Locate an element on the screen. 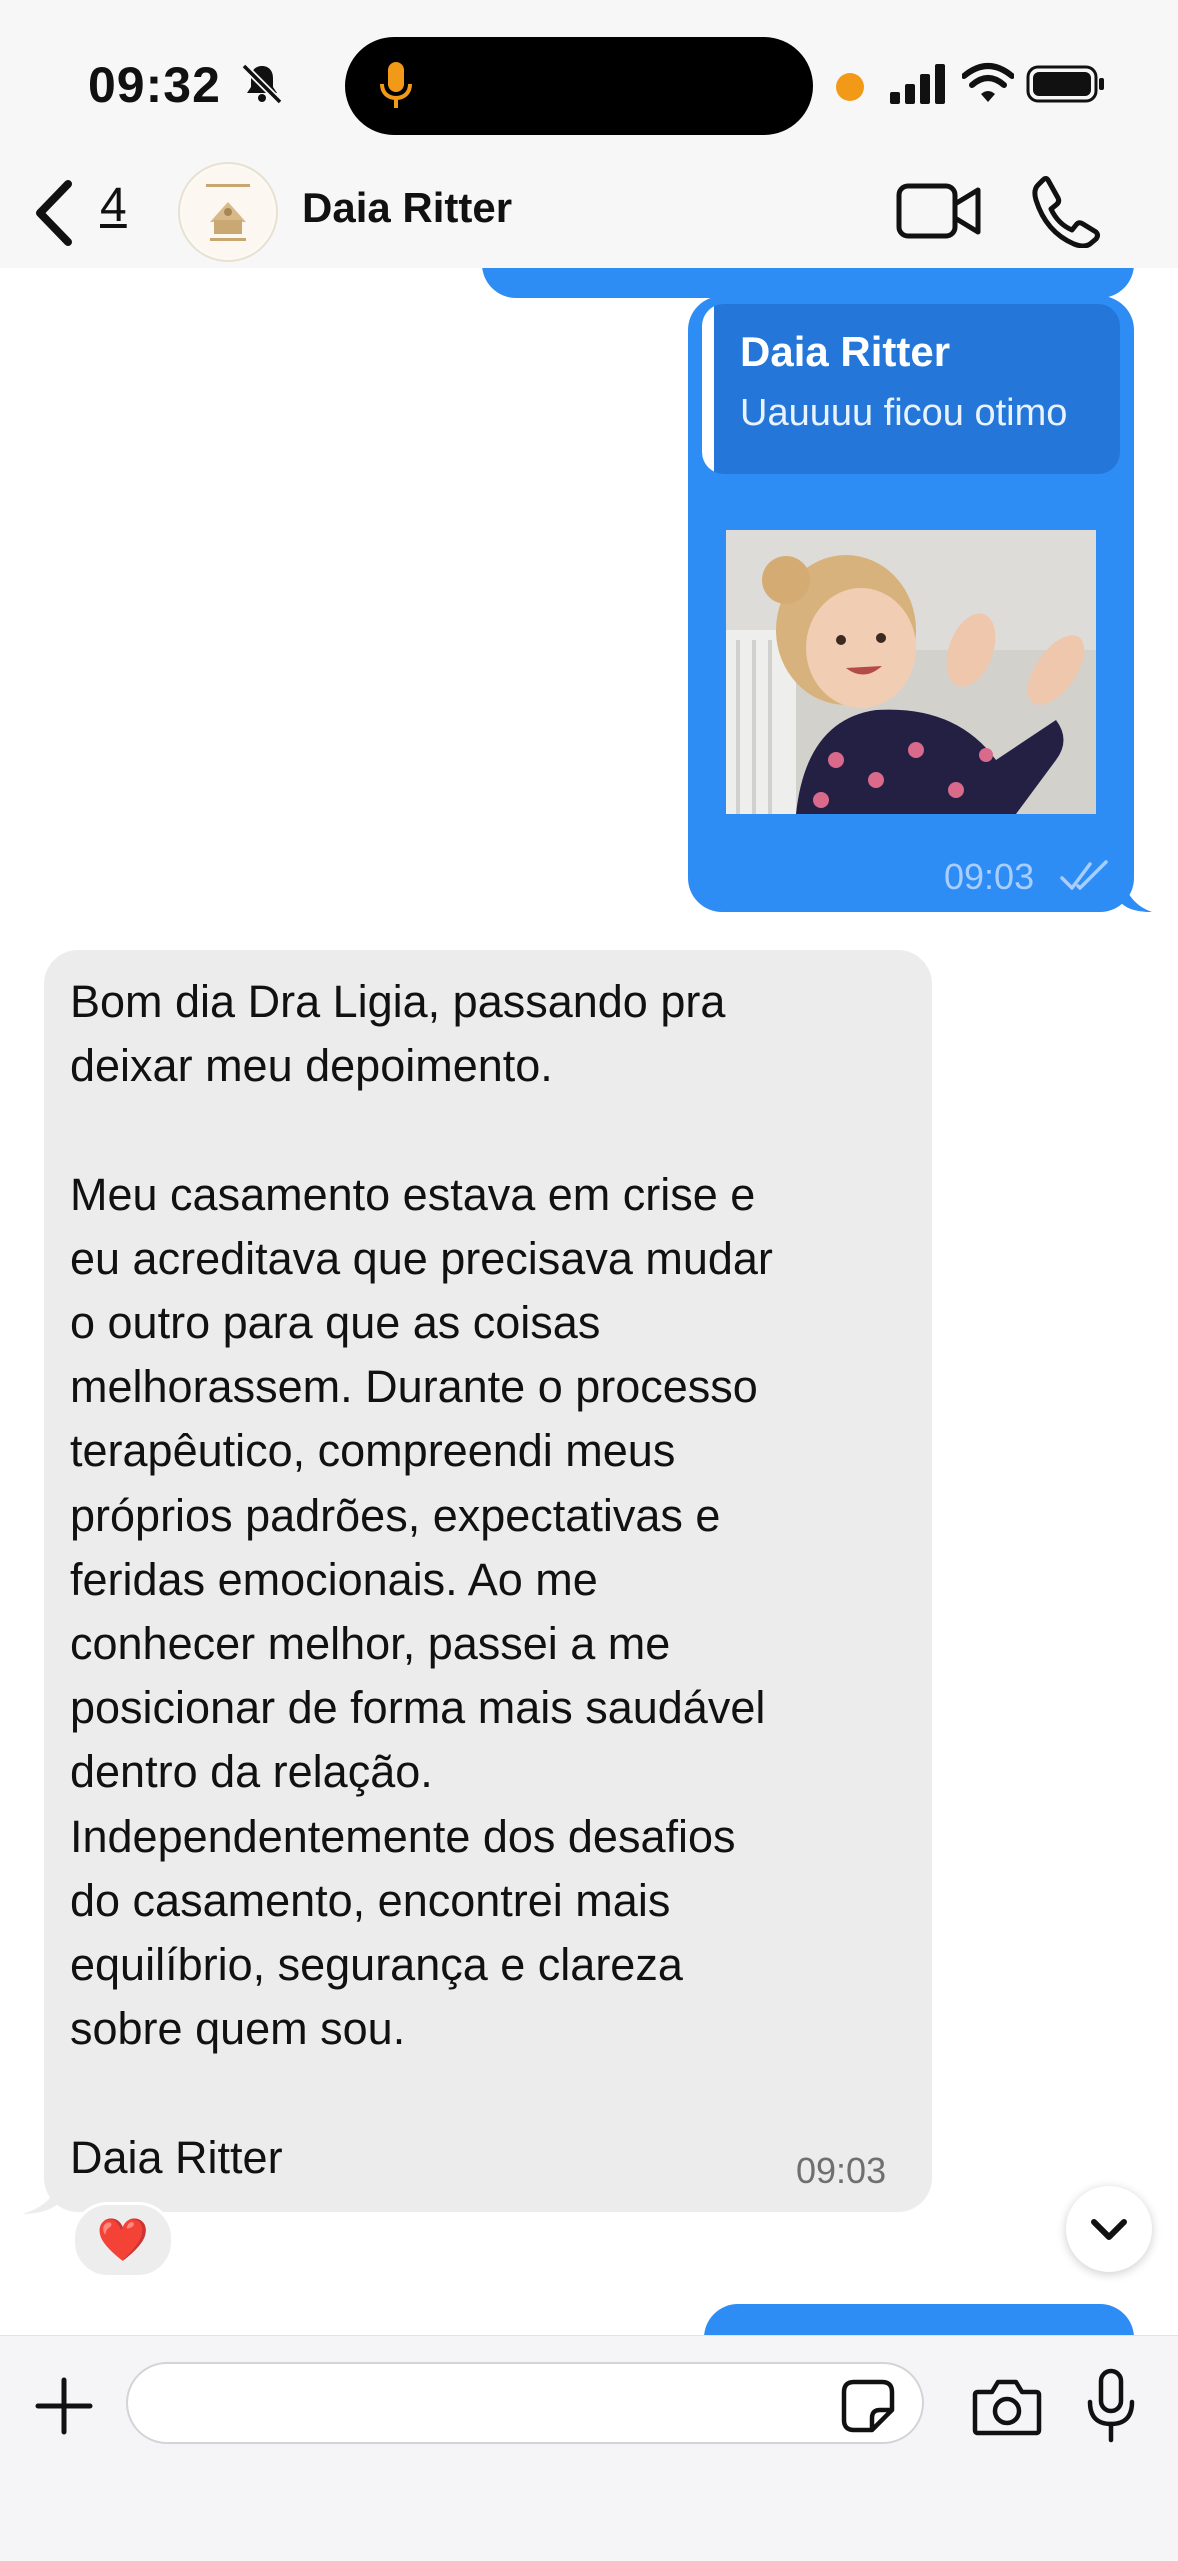 This screenshot has height=2561, width=1178. previous-outgoing-bubble is located at coordinates (808, 283).